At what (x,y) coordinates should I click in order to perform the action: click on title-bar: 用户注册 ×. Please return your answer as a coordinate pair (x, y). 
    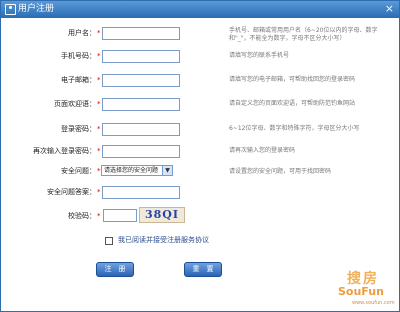
    Looking at the image, I should click on (200, 9).